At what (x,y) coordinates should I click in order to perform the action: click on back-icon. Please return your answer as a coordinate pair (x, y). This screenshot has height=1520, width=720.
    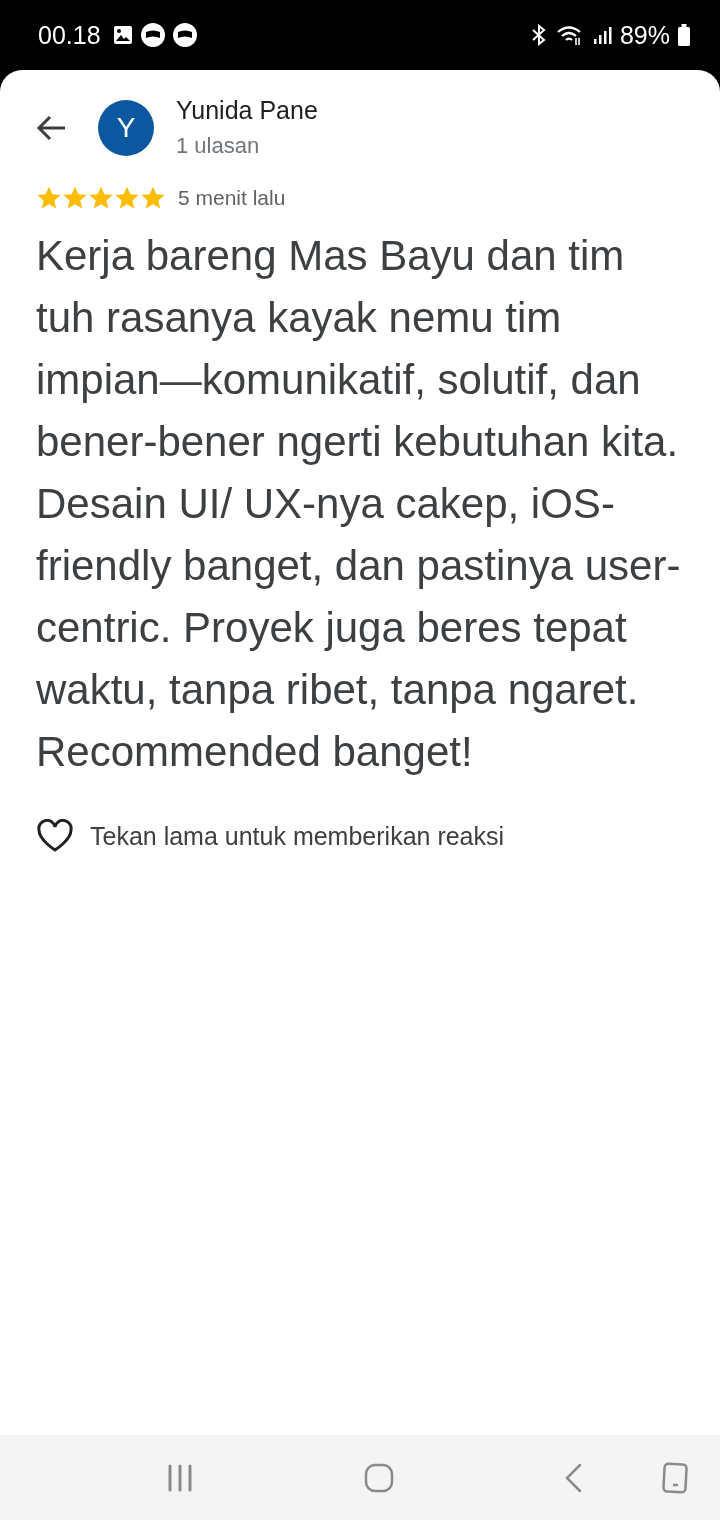
    Looking at the image, I should click on (574, 1477).